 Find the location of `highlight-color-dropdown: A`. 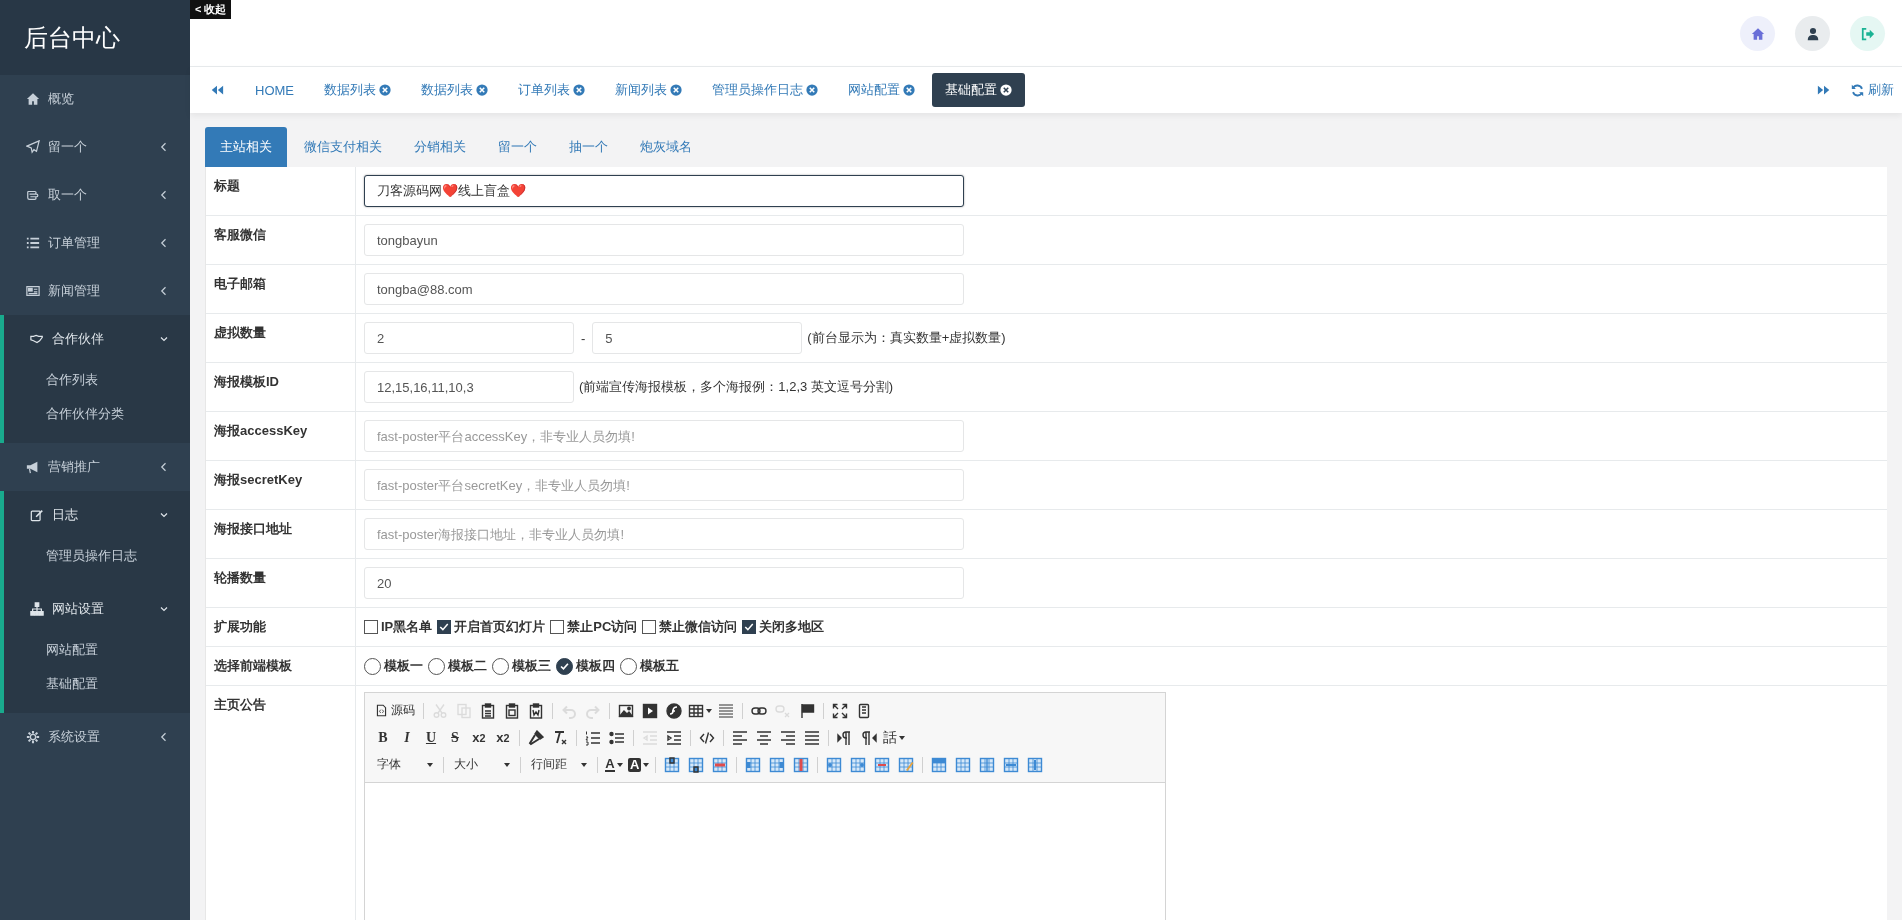

highlight-color-dropdown: A is located at coordinates (639, 764).